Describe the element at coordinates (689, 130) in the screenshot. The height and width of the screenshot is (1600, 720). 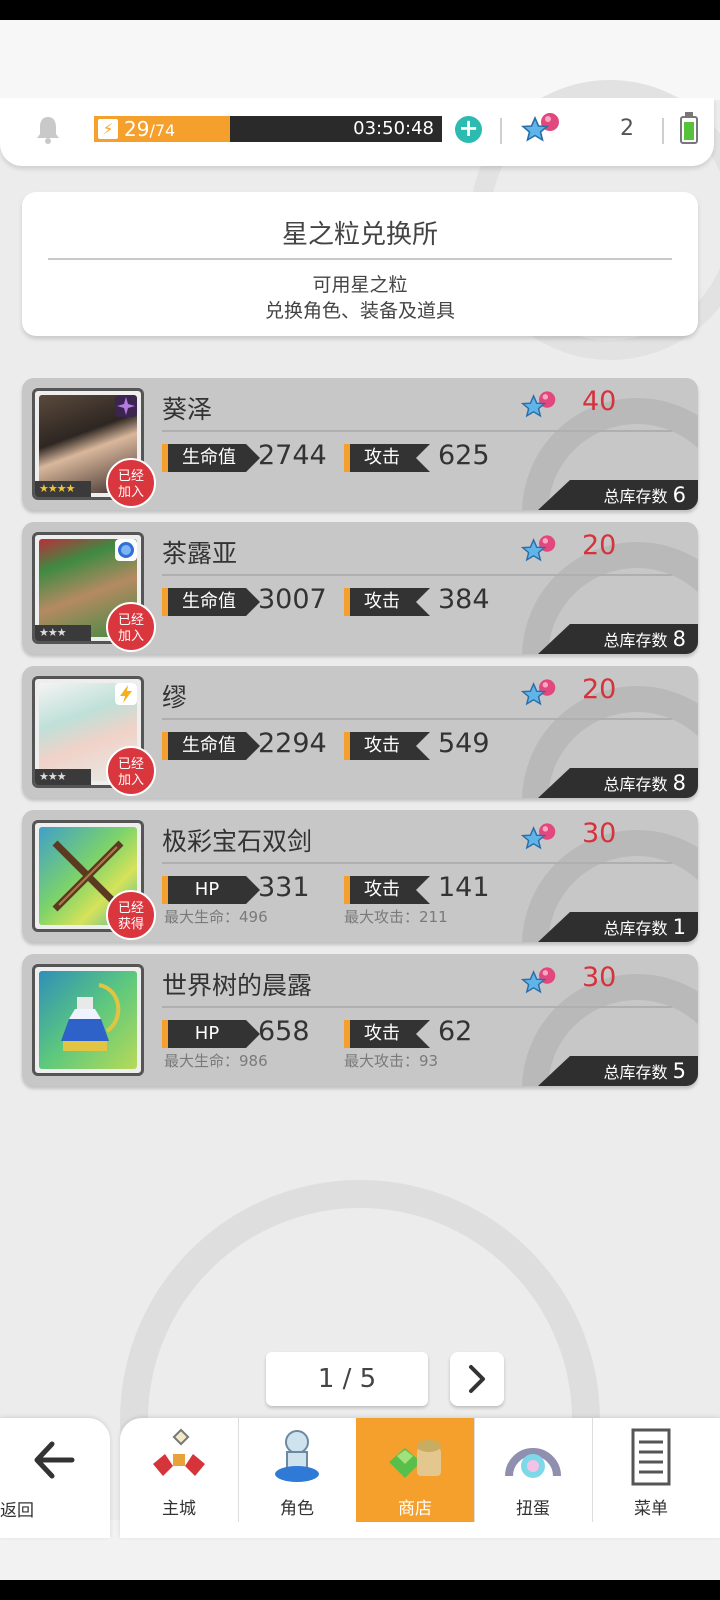
I see `battery-icon` at that location.